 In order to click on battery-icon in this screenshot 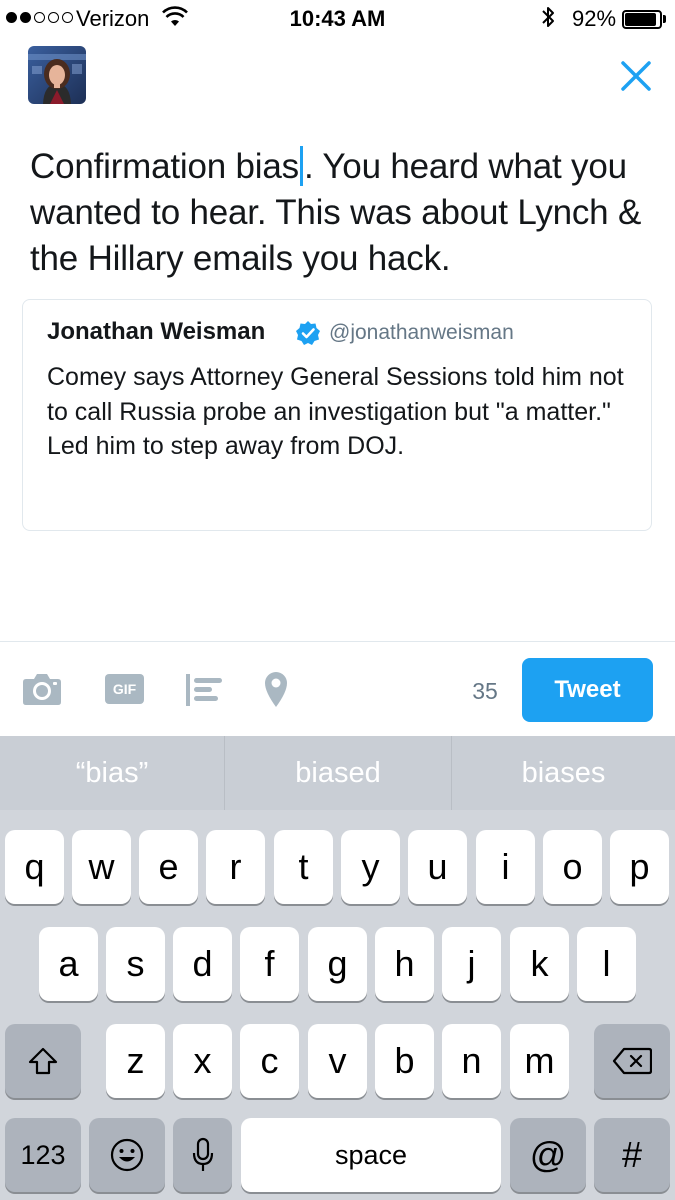, I will do `click(642, 19)`.